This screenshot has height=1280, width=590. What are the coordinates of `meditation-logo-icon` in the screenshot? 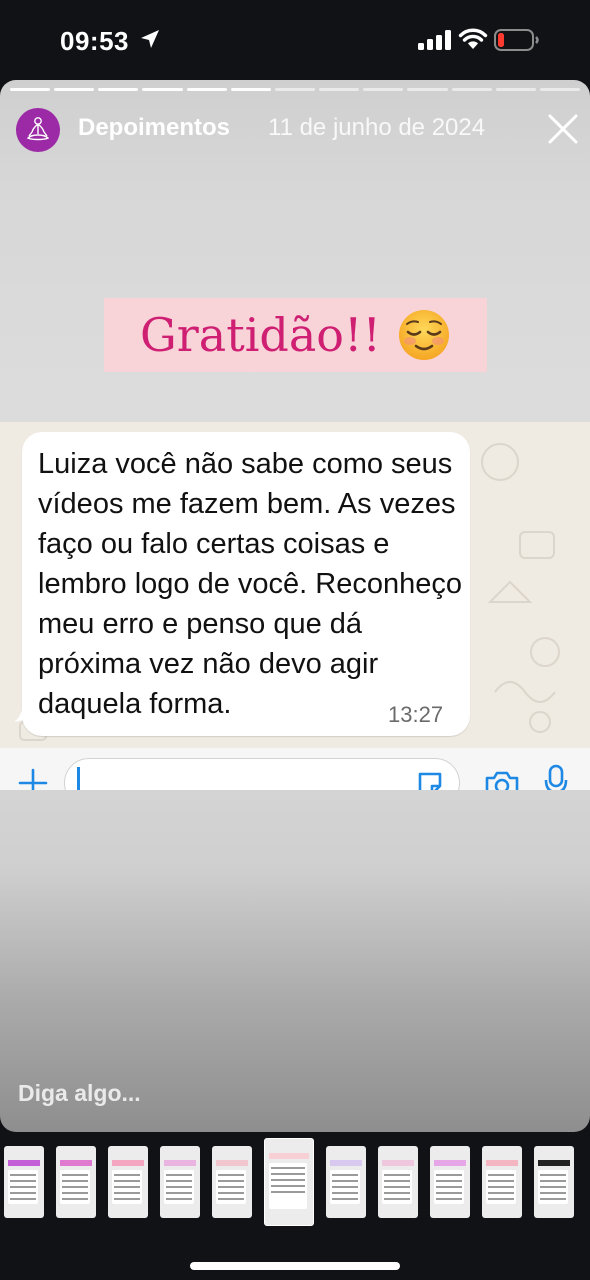 It's located at (38, 129).